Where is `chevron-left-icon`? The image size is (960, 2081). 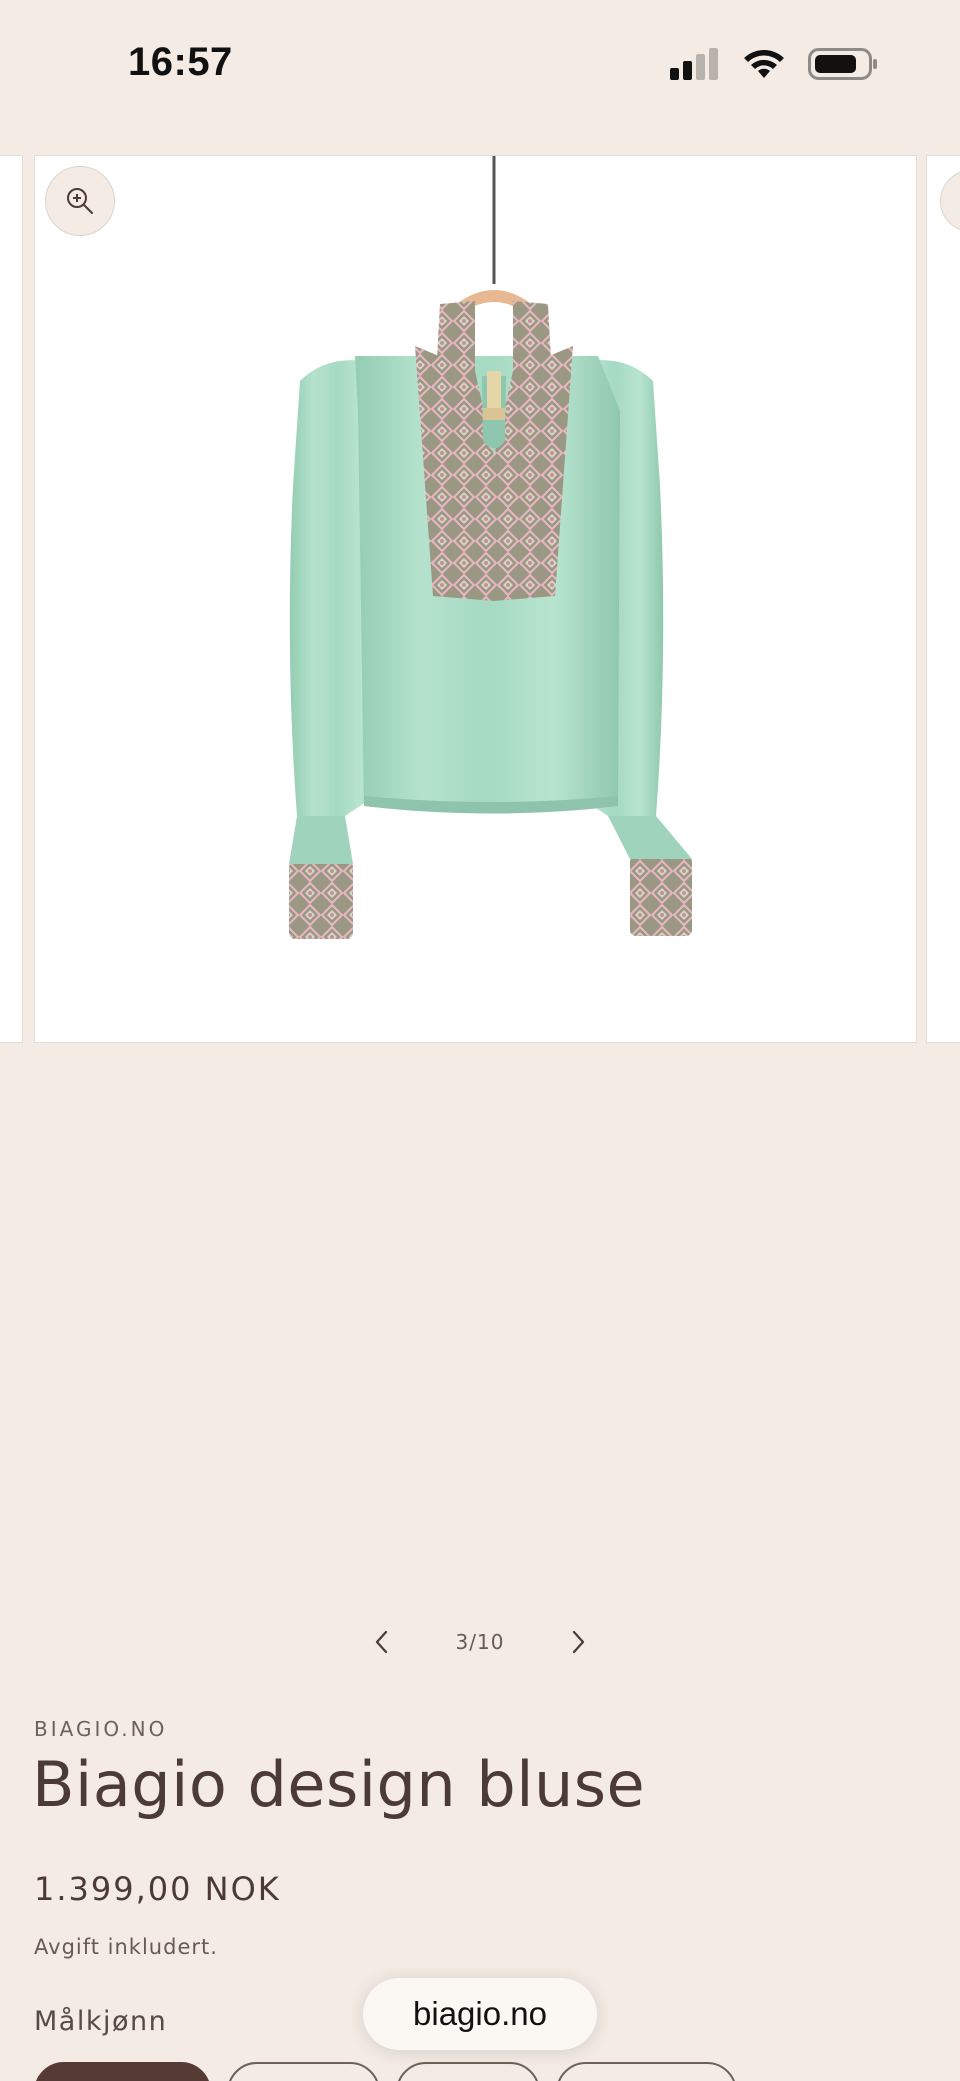
chevron-left-icon is located at coordinates (381, 1642).